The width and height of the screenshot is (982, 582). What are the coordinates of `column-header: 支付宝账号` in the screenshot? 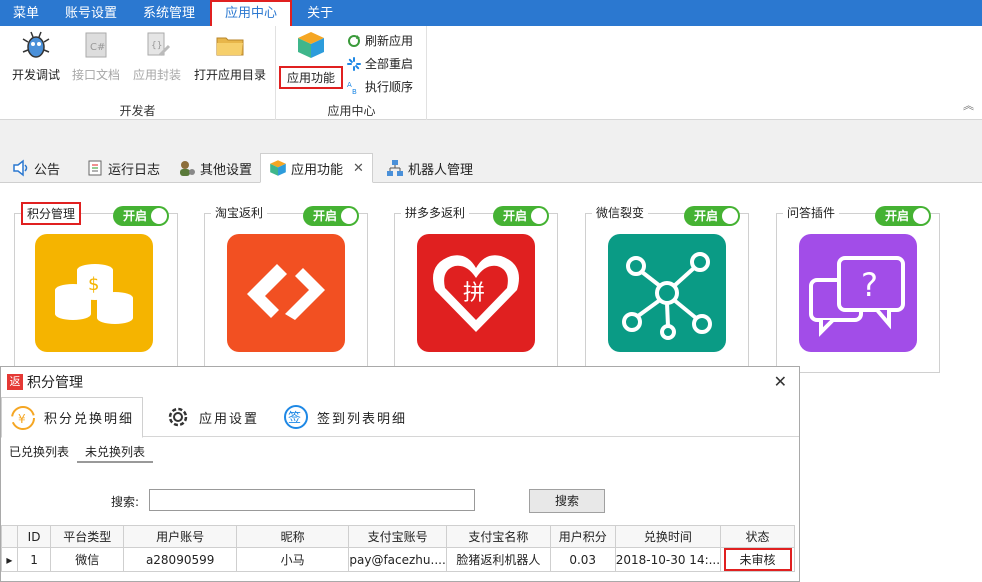 It's located at (398, 536).